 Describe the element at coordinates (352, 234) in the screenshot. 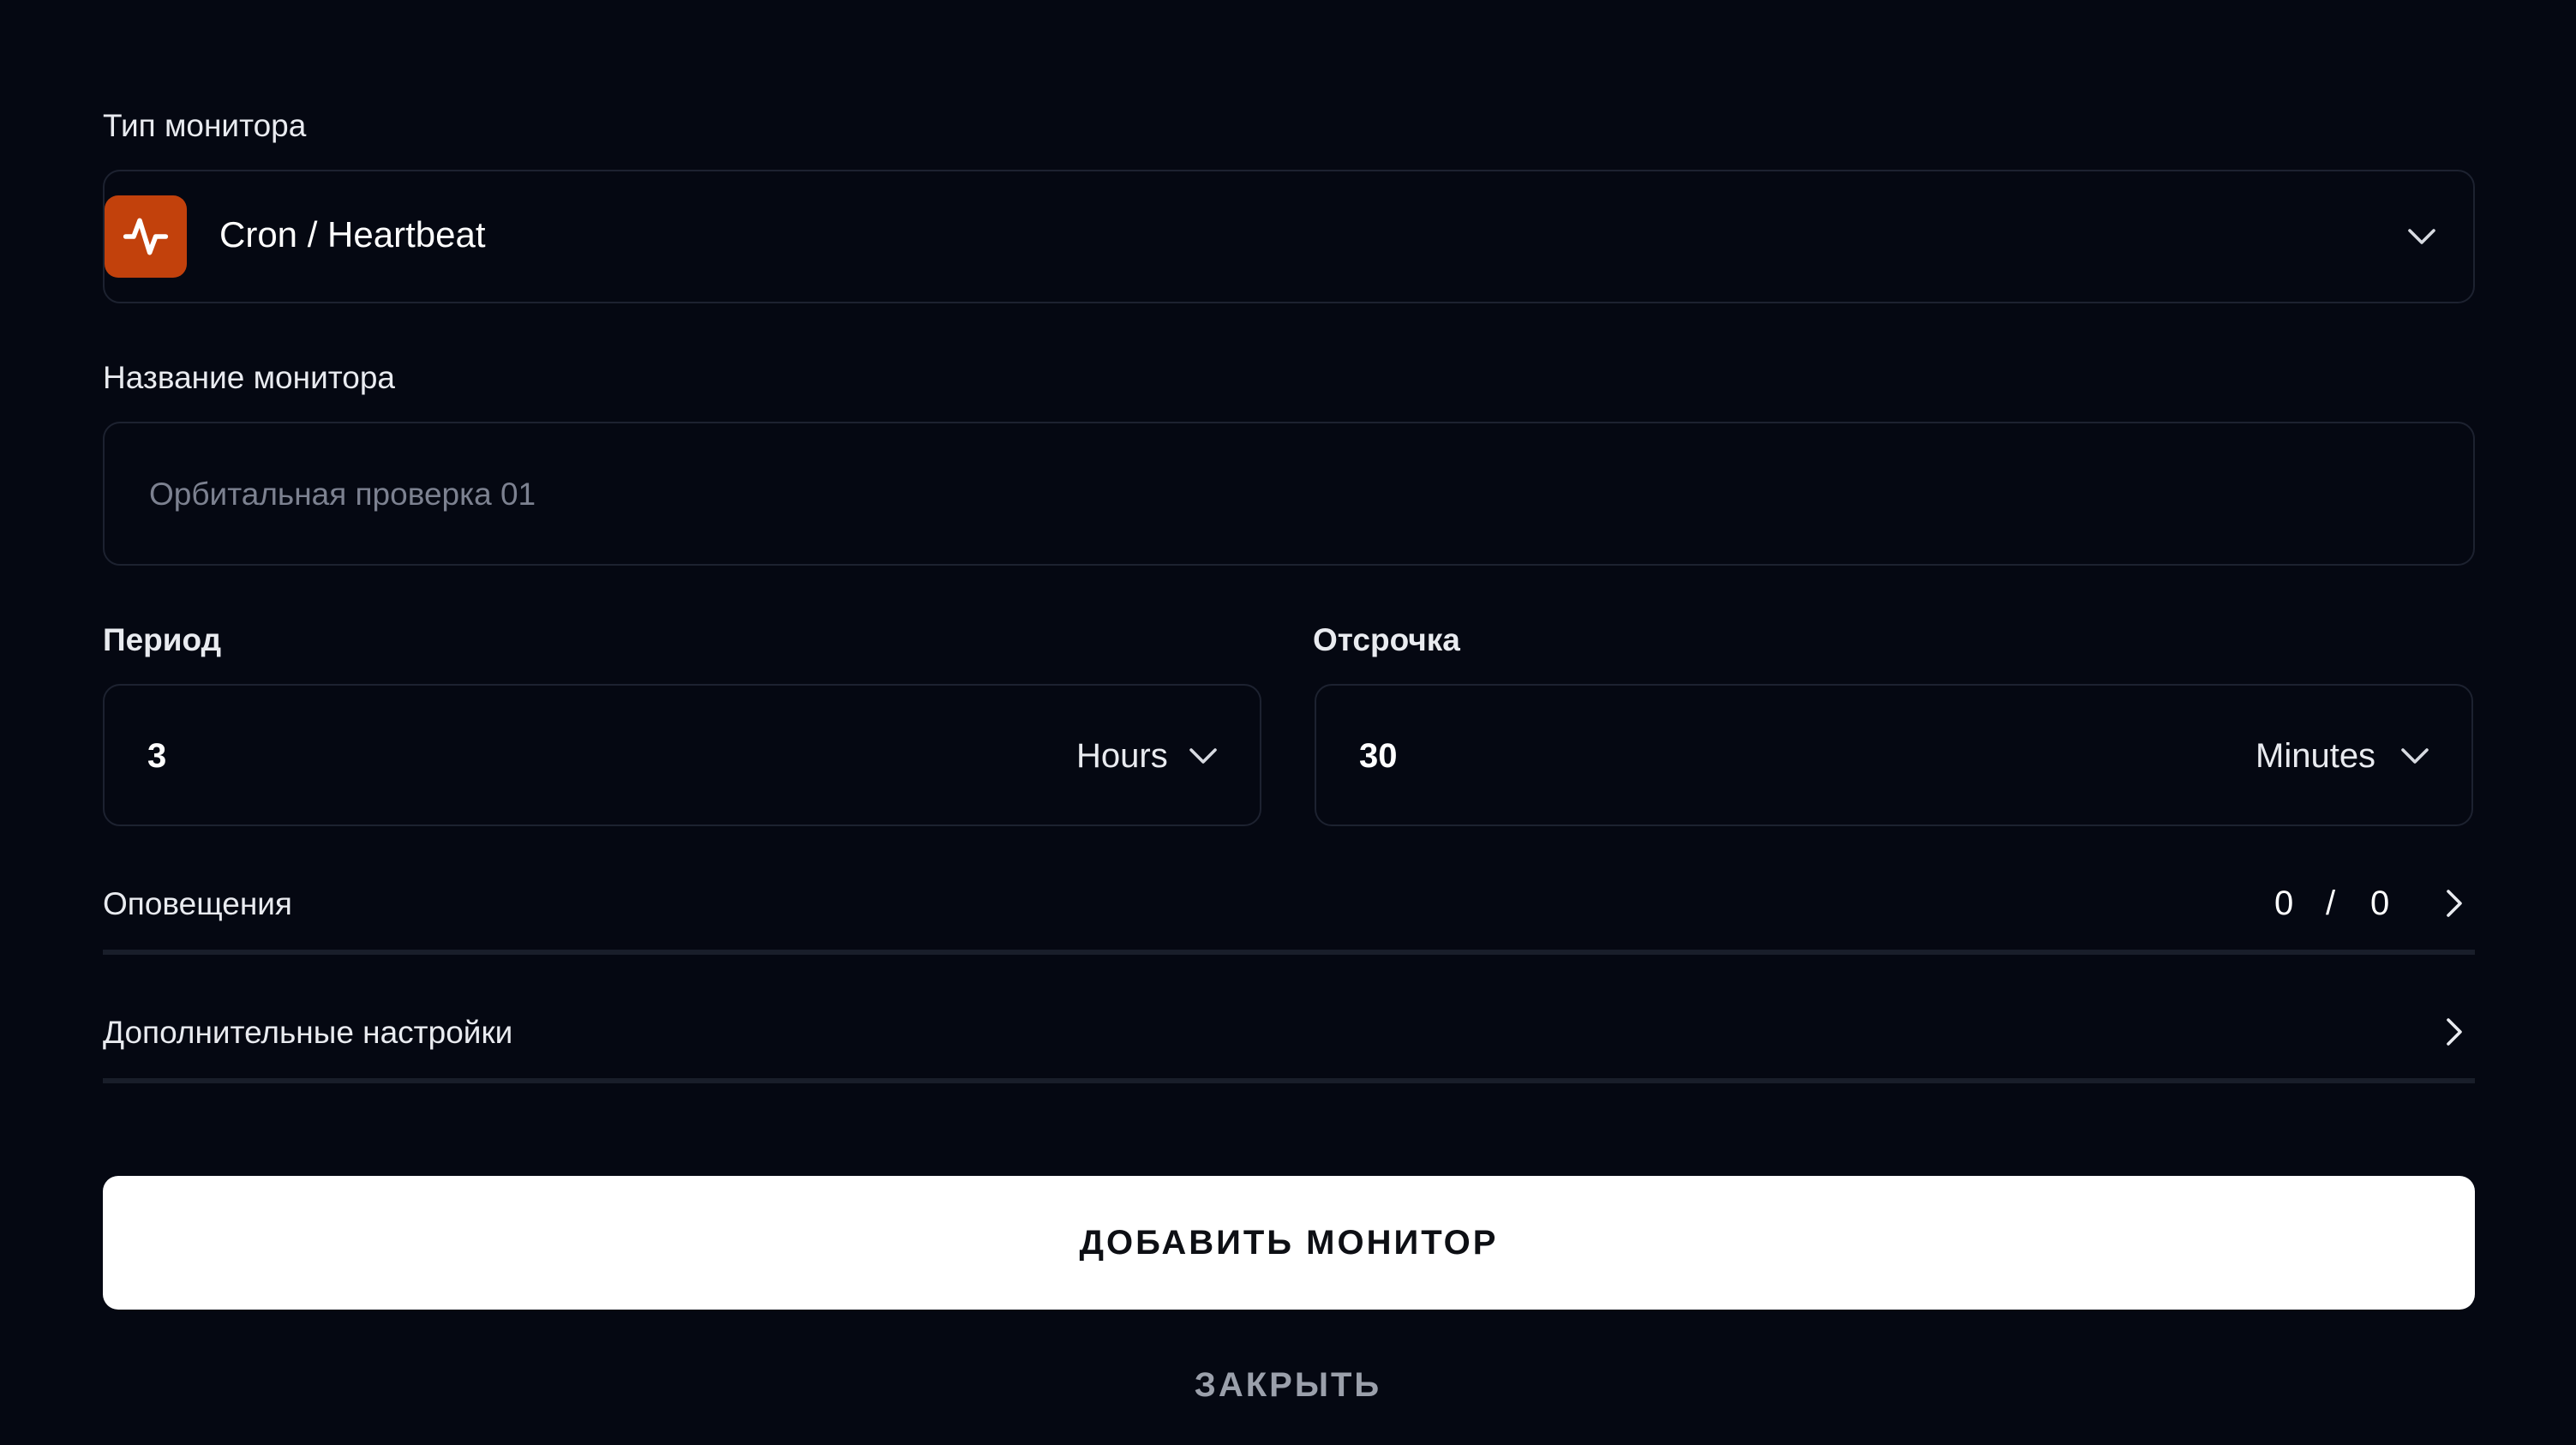

I see `monitor-type-value: Cron / Heartbeat` at that location.